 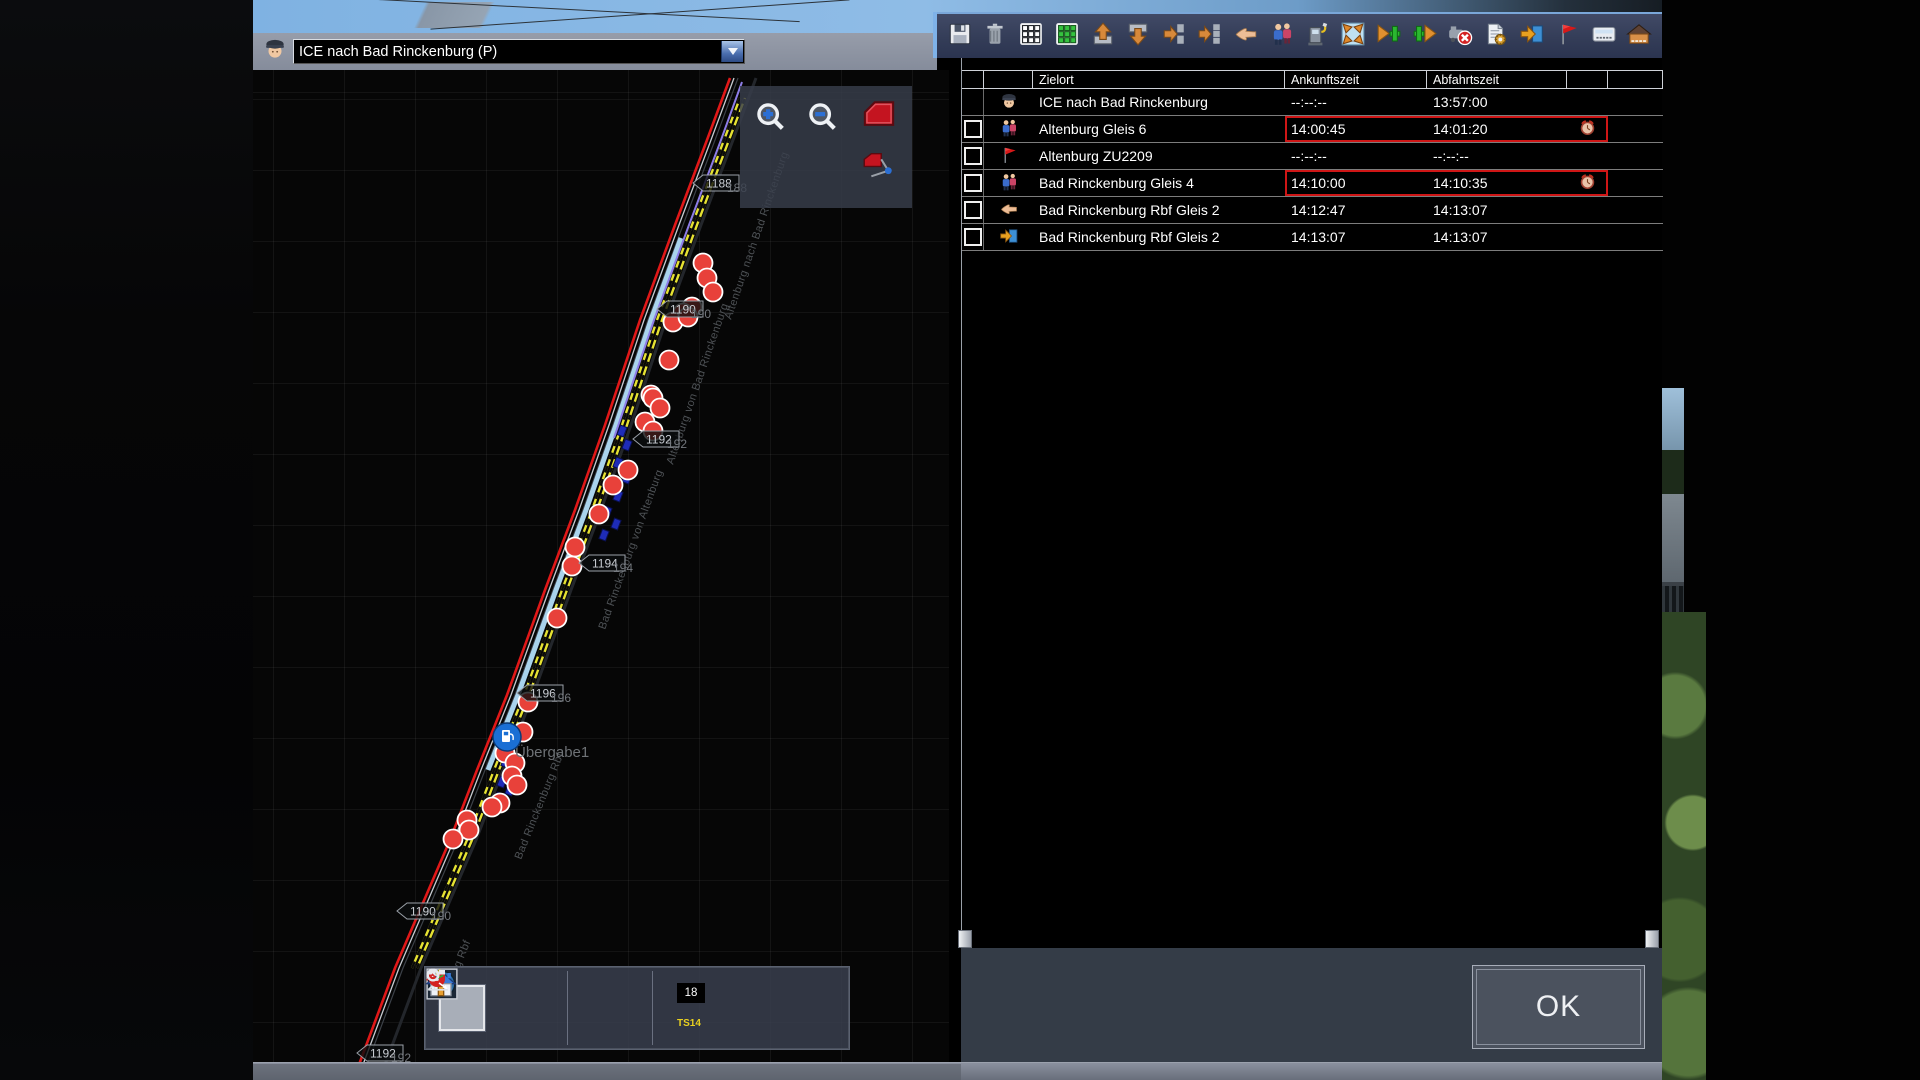 What do you see at coordinates (691, 993) in the screenshot?
I see `grid-size-value: 18` at bounding box center [691, 993].